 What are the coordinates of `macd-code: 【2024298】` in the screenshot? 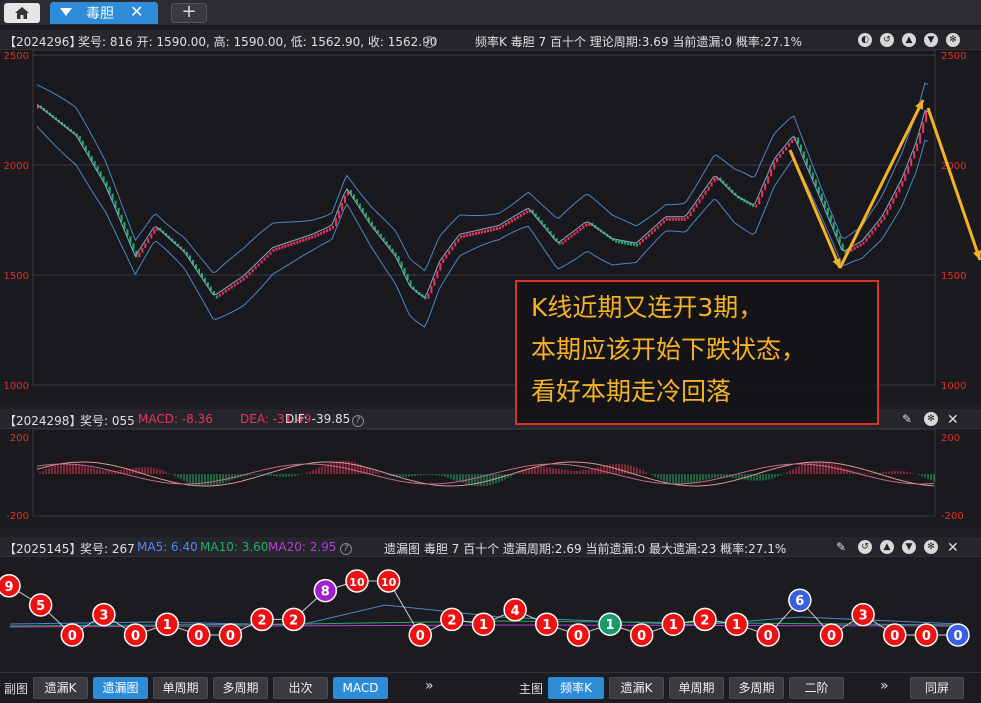 It's located at (43, 421).